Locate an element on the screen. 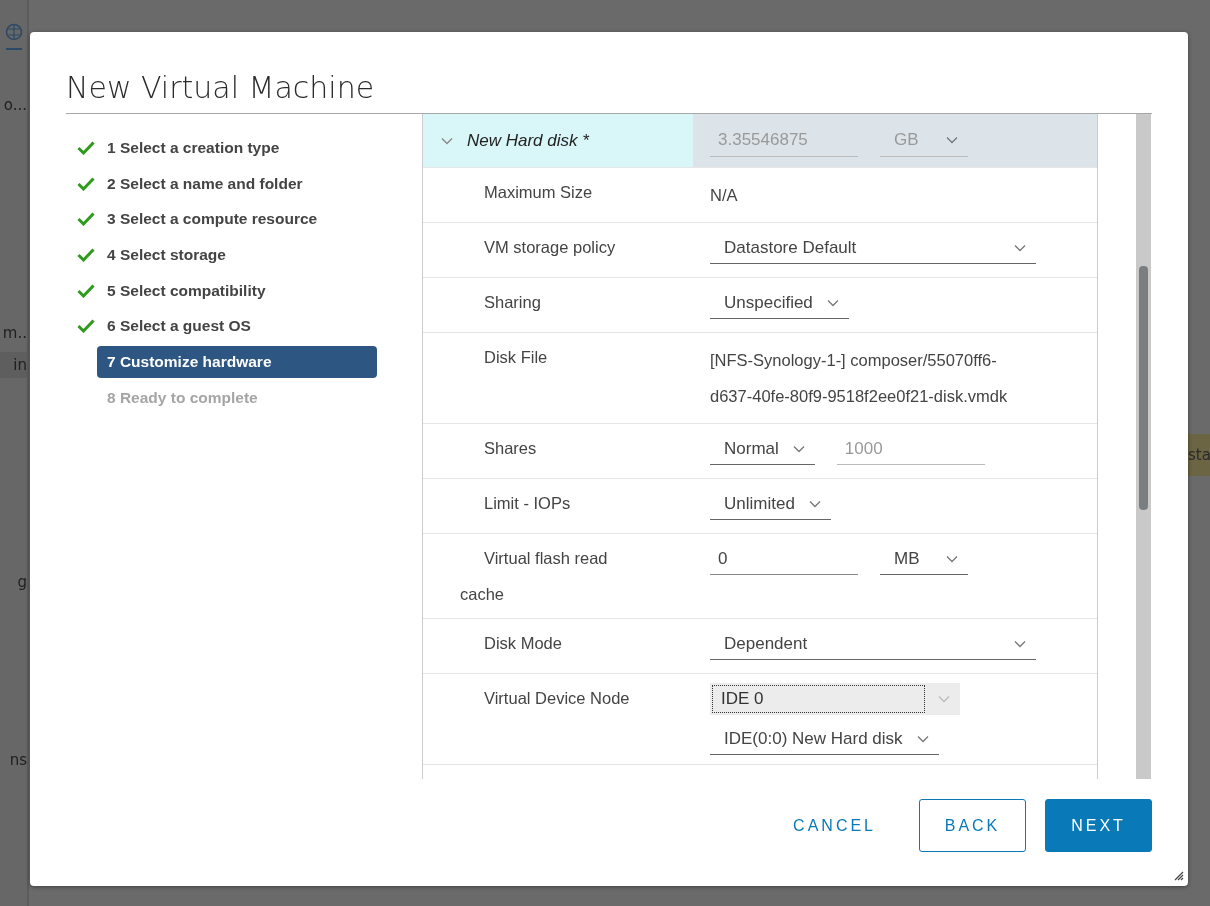 The width and height of the screenshot is (1210, 906). field-label: Disk Mode is located at coordinates (523, 643).